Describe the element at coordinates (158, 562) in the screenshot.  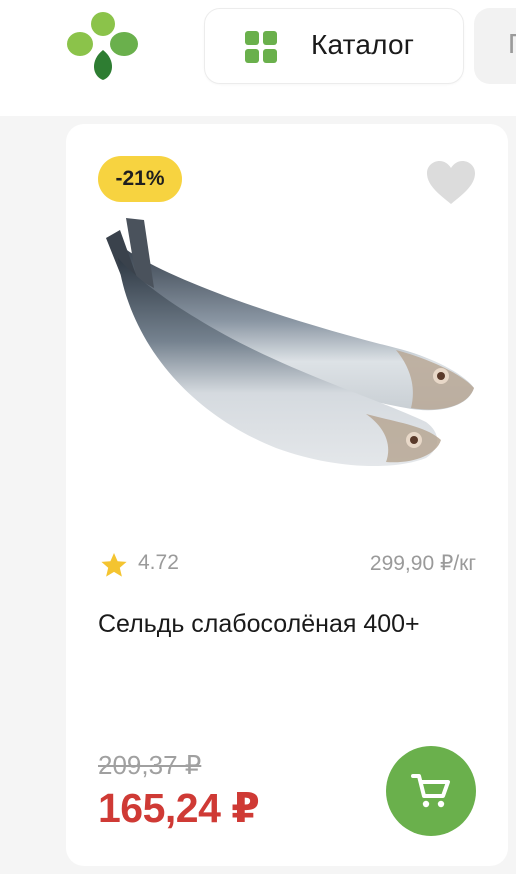
I see `rating-value: 4.72` at that location.